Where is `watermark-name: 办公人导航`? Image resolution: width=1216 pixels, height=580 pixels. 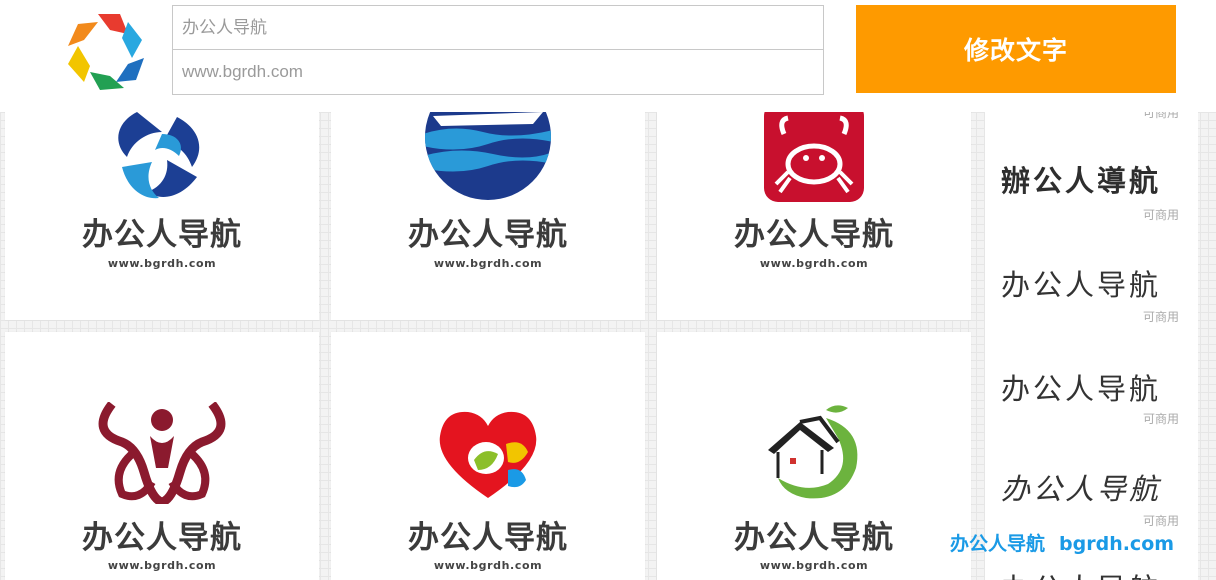
watermark-name: 办公人导航 is located at coordinates (998, 544).